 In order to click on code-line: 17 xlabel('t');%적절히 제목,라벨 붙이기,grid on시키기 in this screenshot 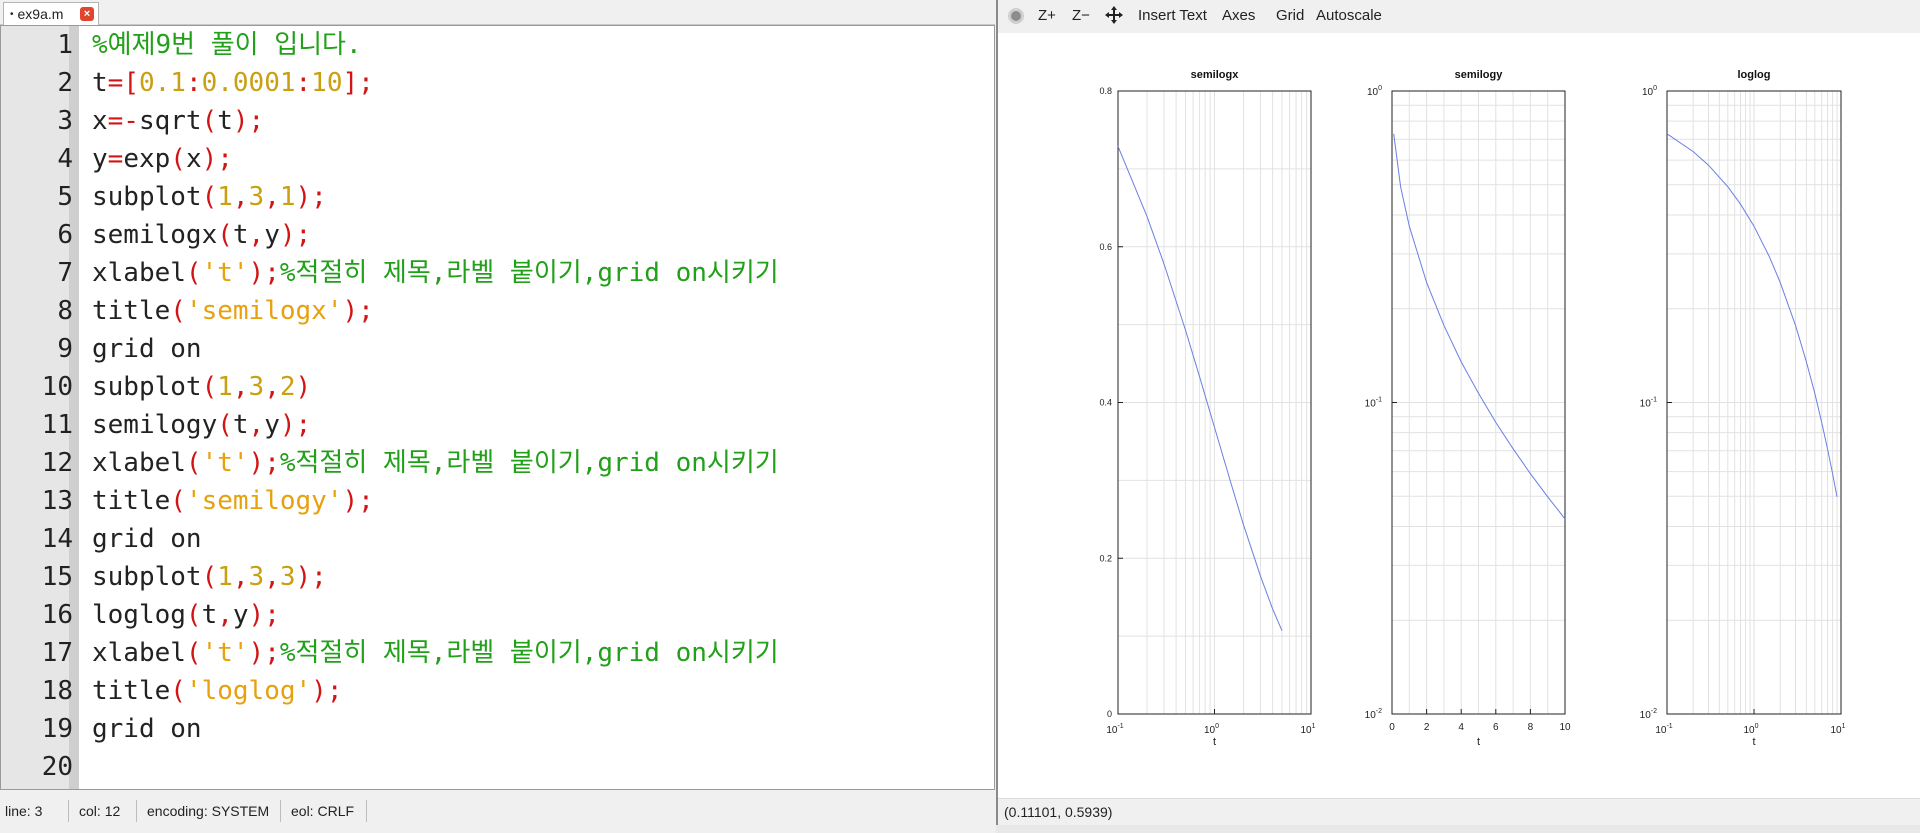, I will do `click(497, 653)`.